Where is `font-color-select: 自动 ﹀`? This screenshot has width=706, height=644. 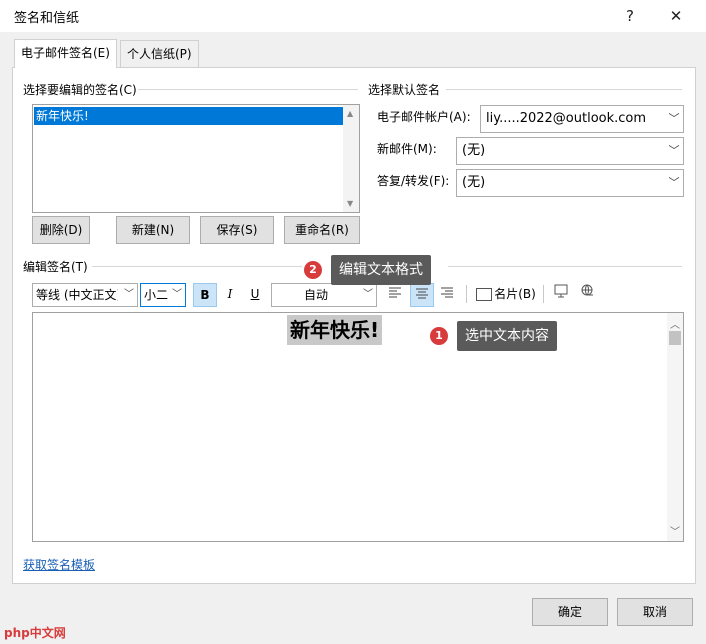
font-color-select: 自动 ﹀ is located at coordinates (324, 295).